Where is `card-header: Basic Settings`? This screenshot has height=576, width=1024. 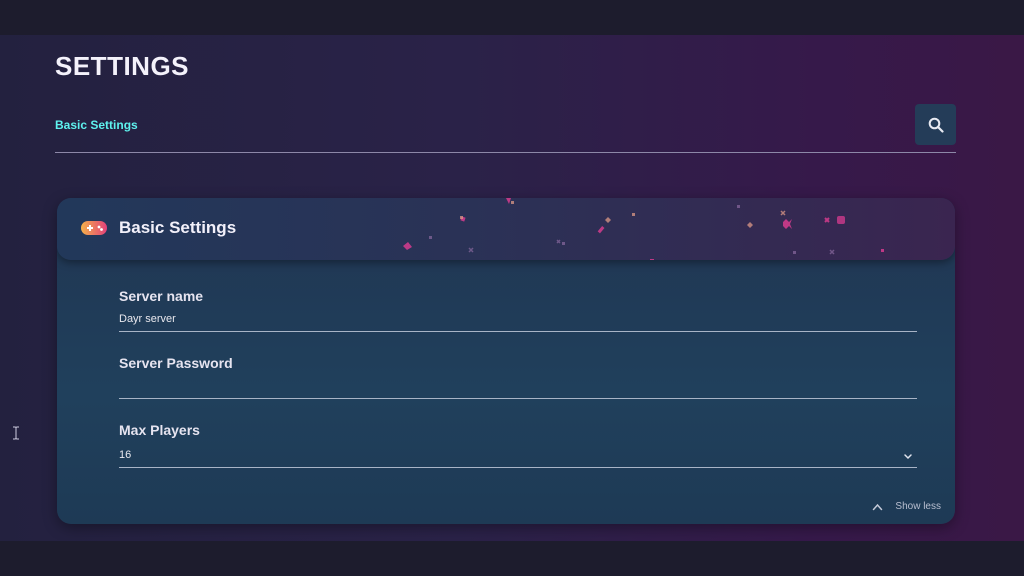 card-header: Basic Settings is located at coordinates (506, 229).